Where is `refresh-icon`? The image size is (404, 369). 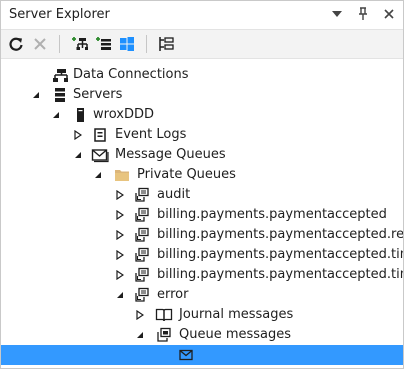
refresh-icon is located at coordinates (16, 44).